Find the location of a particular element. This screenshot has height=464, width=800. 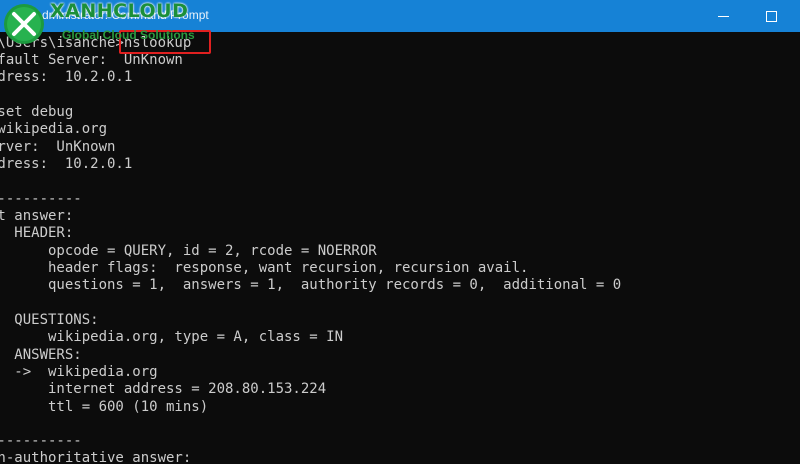

console-line: erver: UnKnown is located at coordinates (58, 147).